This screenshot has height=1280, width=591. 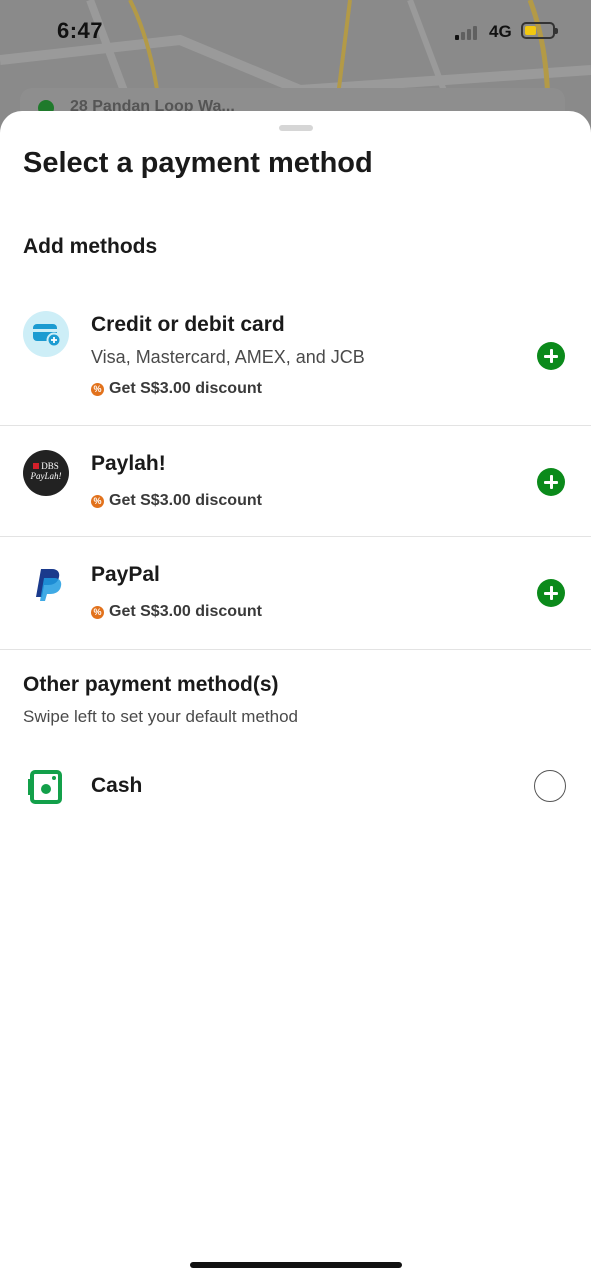 I want to click on page-title: Select a payment method, so click(x=198, y=163).